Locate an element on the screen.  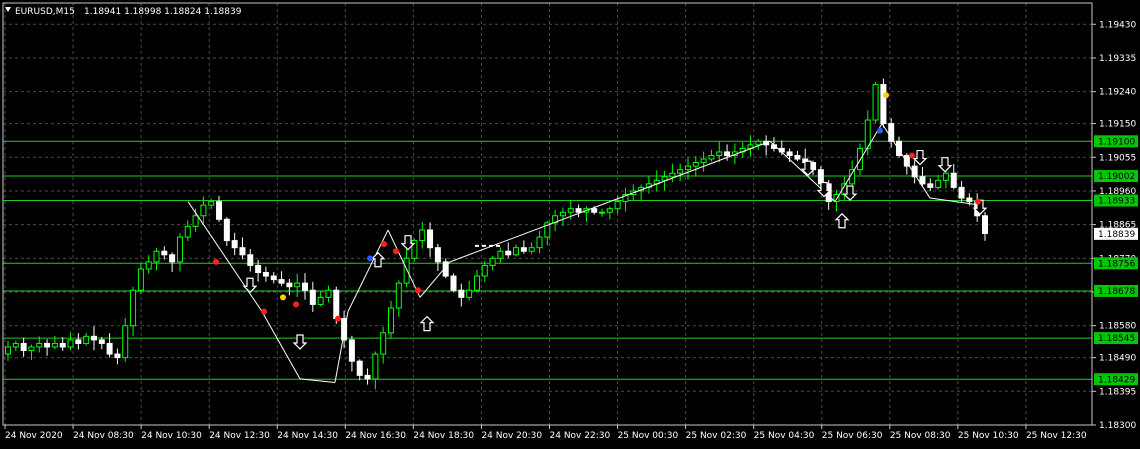
price-tick-label: 1.19240 is located at coordinates (1117, 93).